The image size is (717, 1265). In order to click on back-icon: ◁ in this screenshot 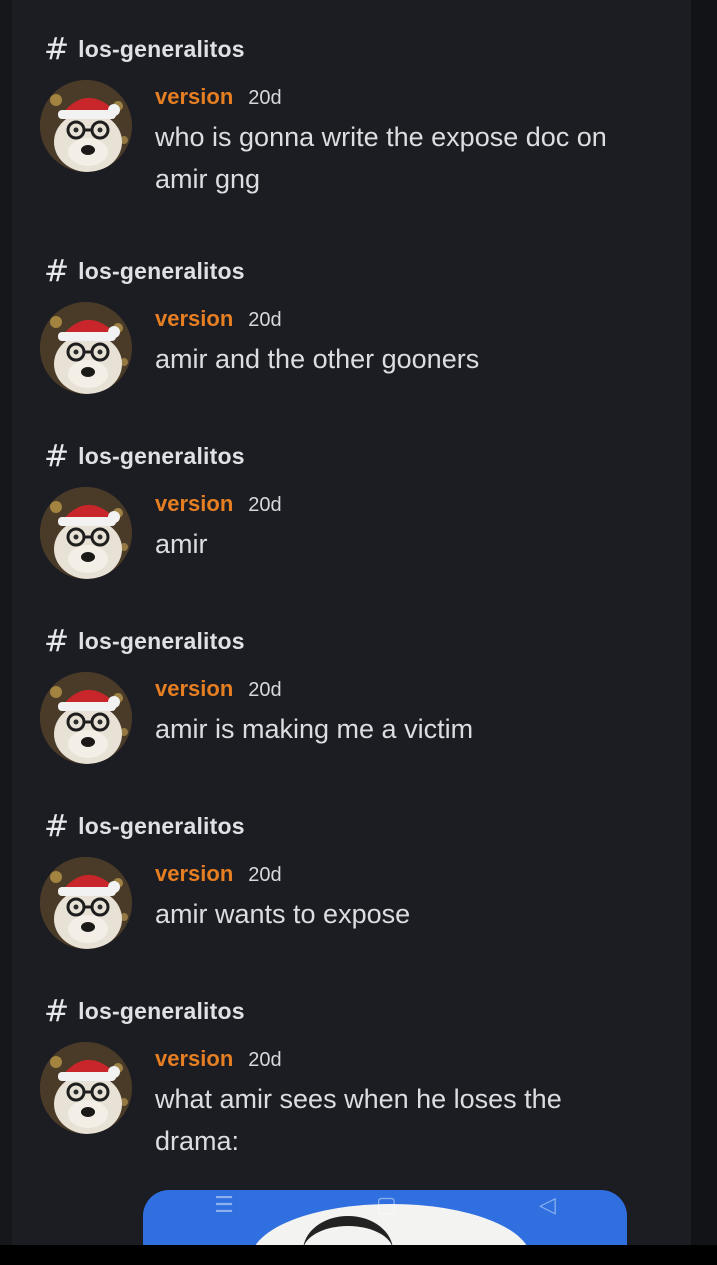, I will do `click(547, 1205)`.